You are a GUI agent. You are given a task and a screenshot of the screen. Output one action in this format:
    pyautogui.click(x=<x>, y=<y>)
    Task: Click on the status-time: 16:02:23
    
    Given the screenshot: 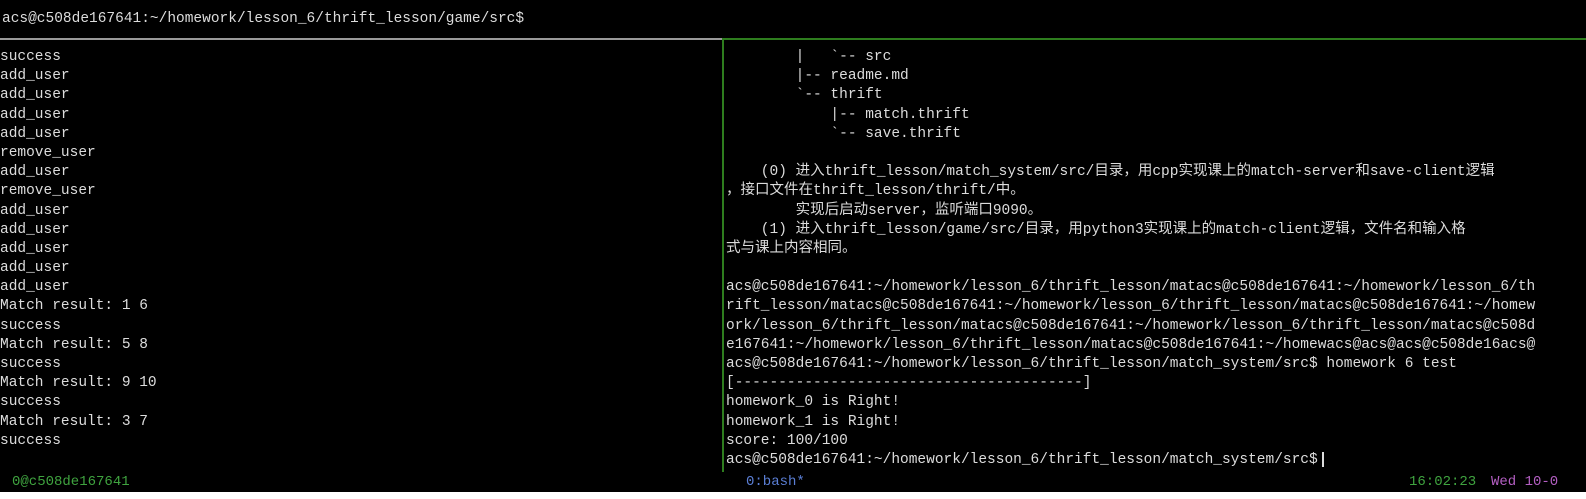 What is the action you would take?
    pyautogui.click(x=1443, y=482)
    